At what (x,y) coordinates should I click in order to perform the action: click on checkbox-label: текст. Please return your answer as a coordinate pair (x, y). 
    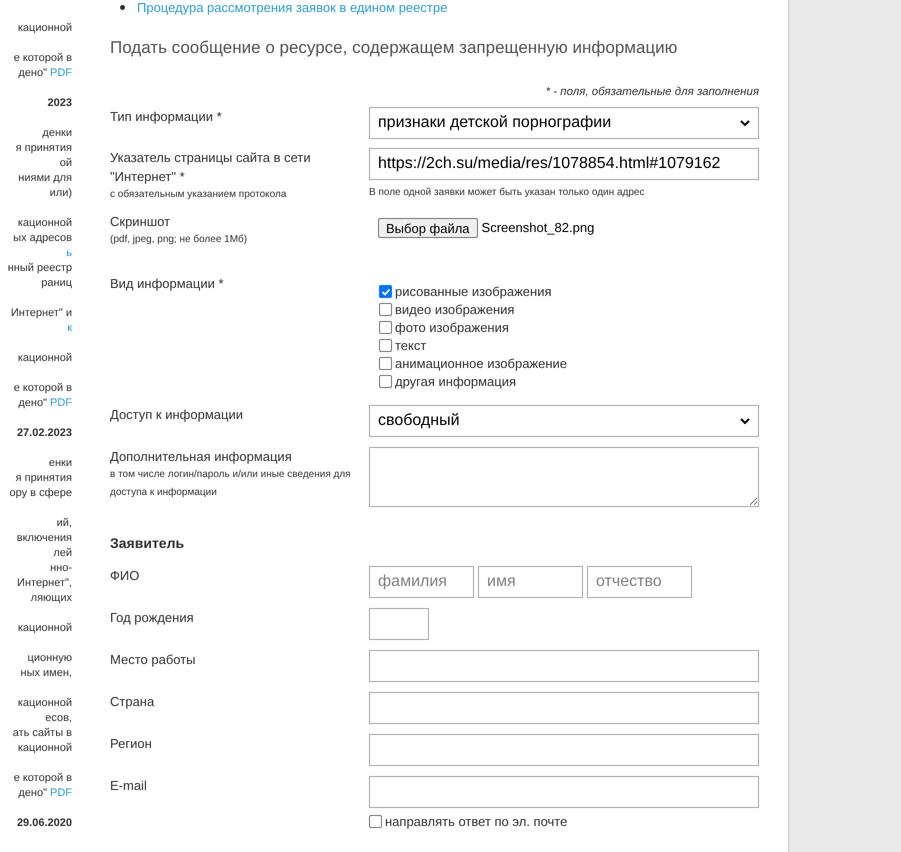
    Looking at the image, I should click on (410, 346).